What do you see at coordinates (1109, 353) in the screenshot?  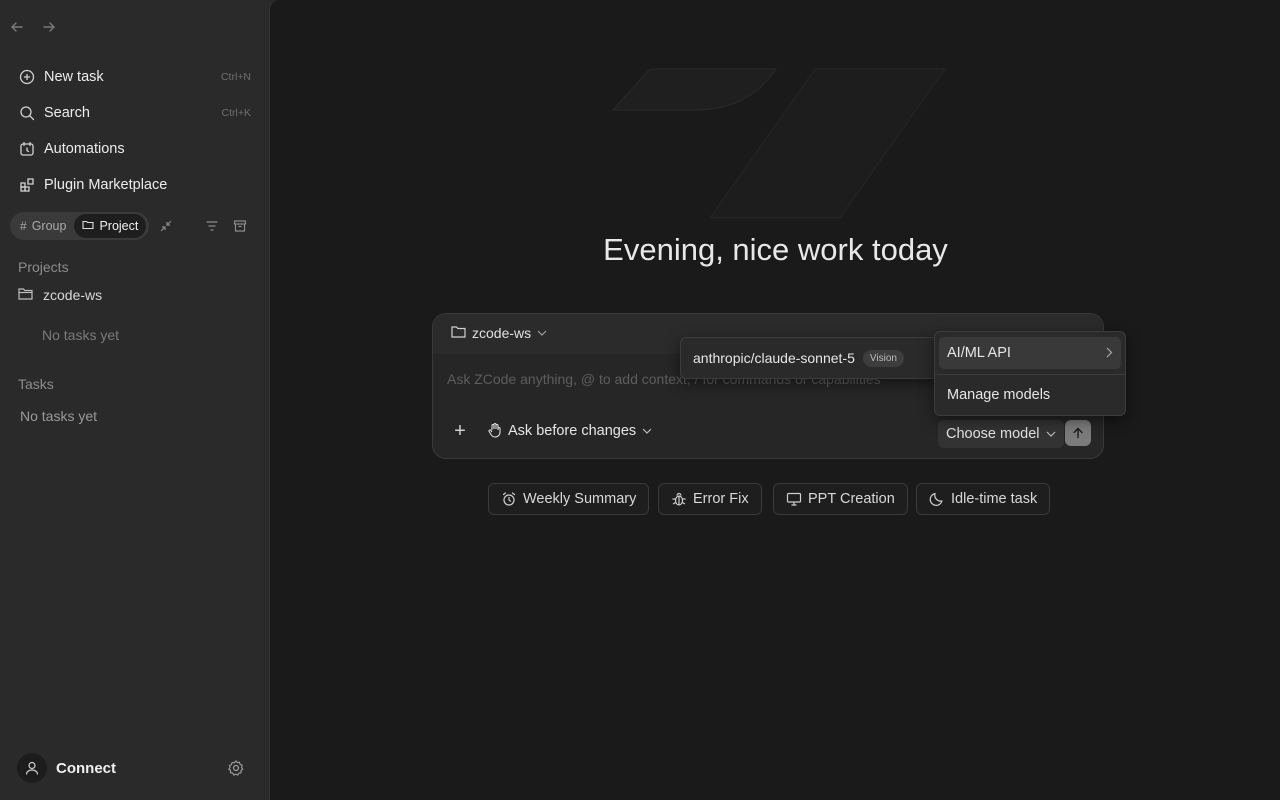 I see `chevron-right-icon` at bounding box center [1109, 353].